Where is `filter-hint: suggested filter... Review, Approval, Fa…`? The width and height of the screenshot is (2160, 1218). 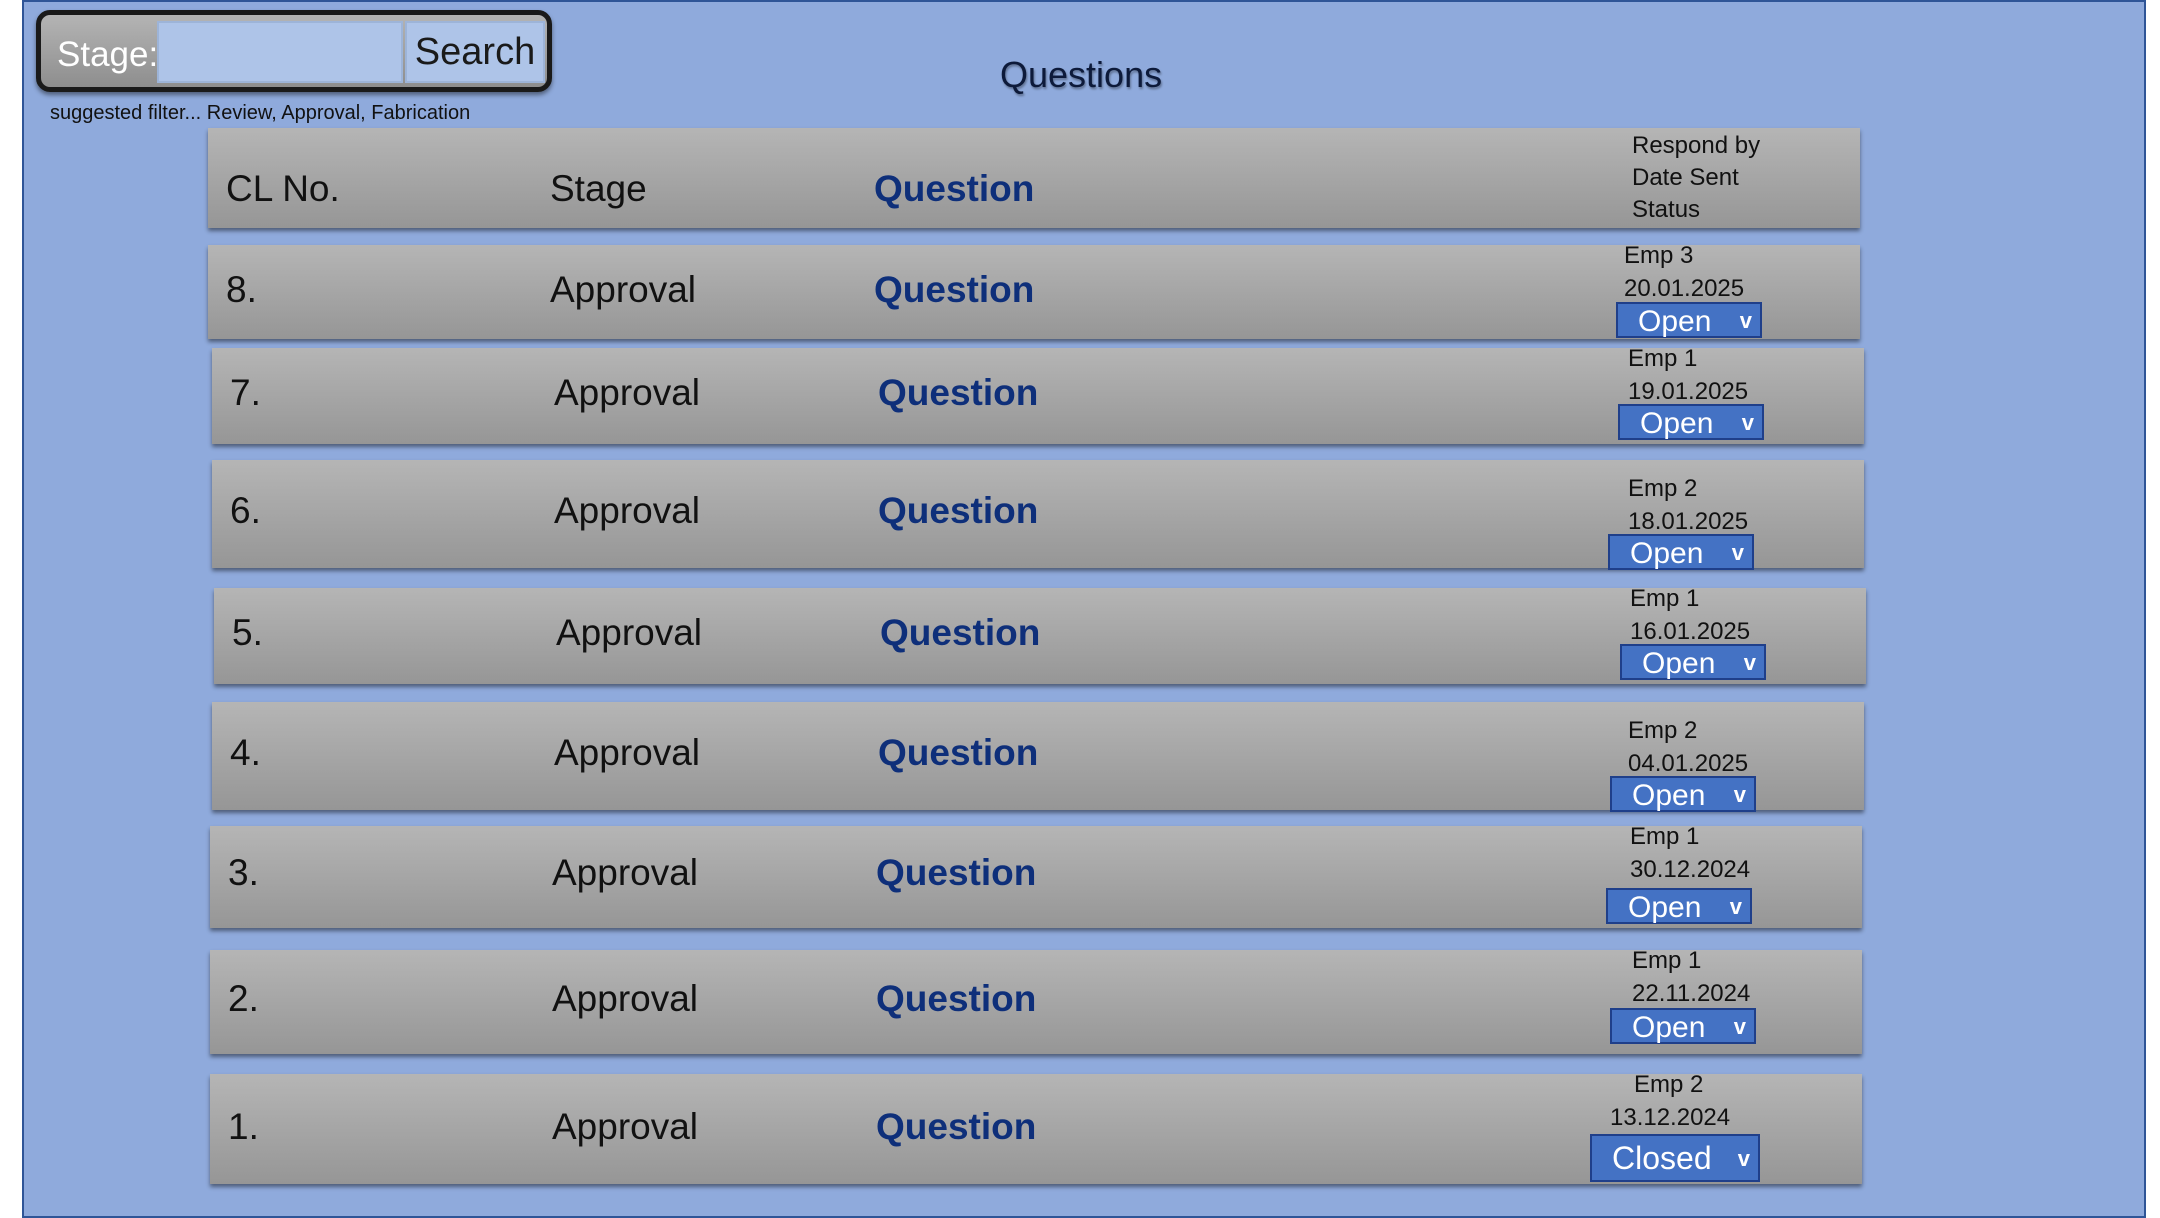
filter-hint: suggested filter... Review, Approval, Fa… is located at coordinates (260, 113).